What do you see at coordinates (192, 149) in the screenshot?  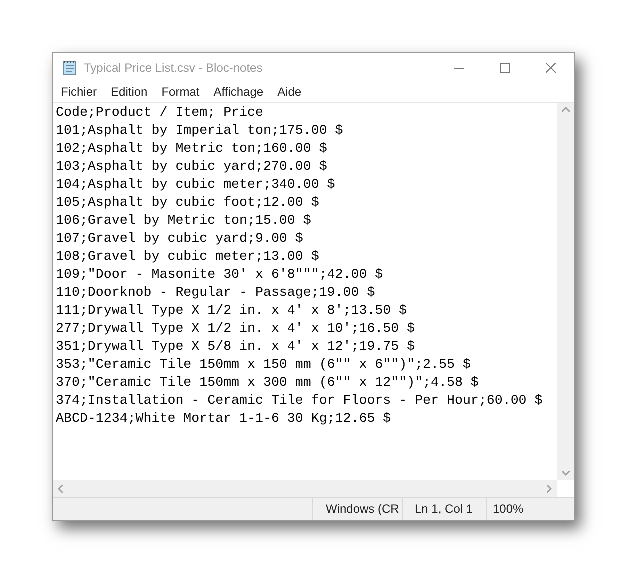 I see `text-line: 102;Asphalt by Metric ton;160.00 $` at bounding box center [192, 149].